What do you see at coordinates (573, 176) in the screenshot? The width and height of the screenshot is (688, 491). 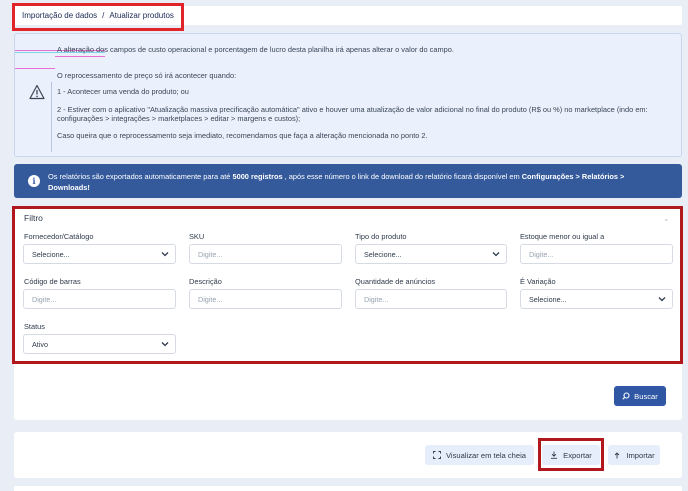 I see `alert-bold-path: Configurações > Relatórios >` at bounding box center [573, 176].